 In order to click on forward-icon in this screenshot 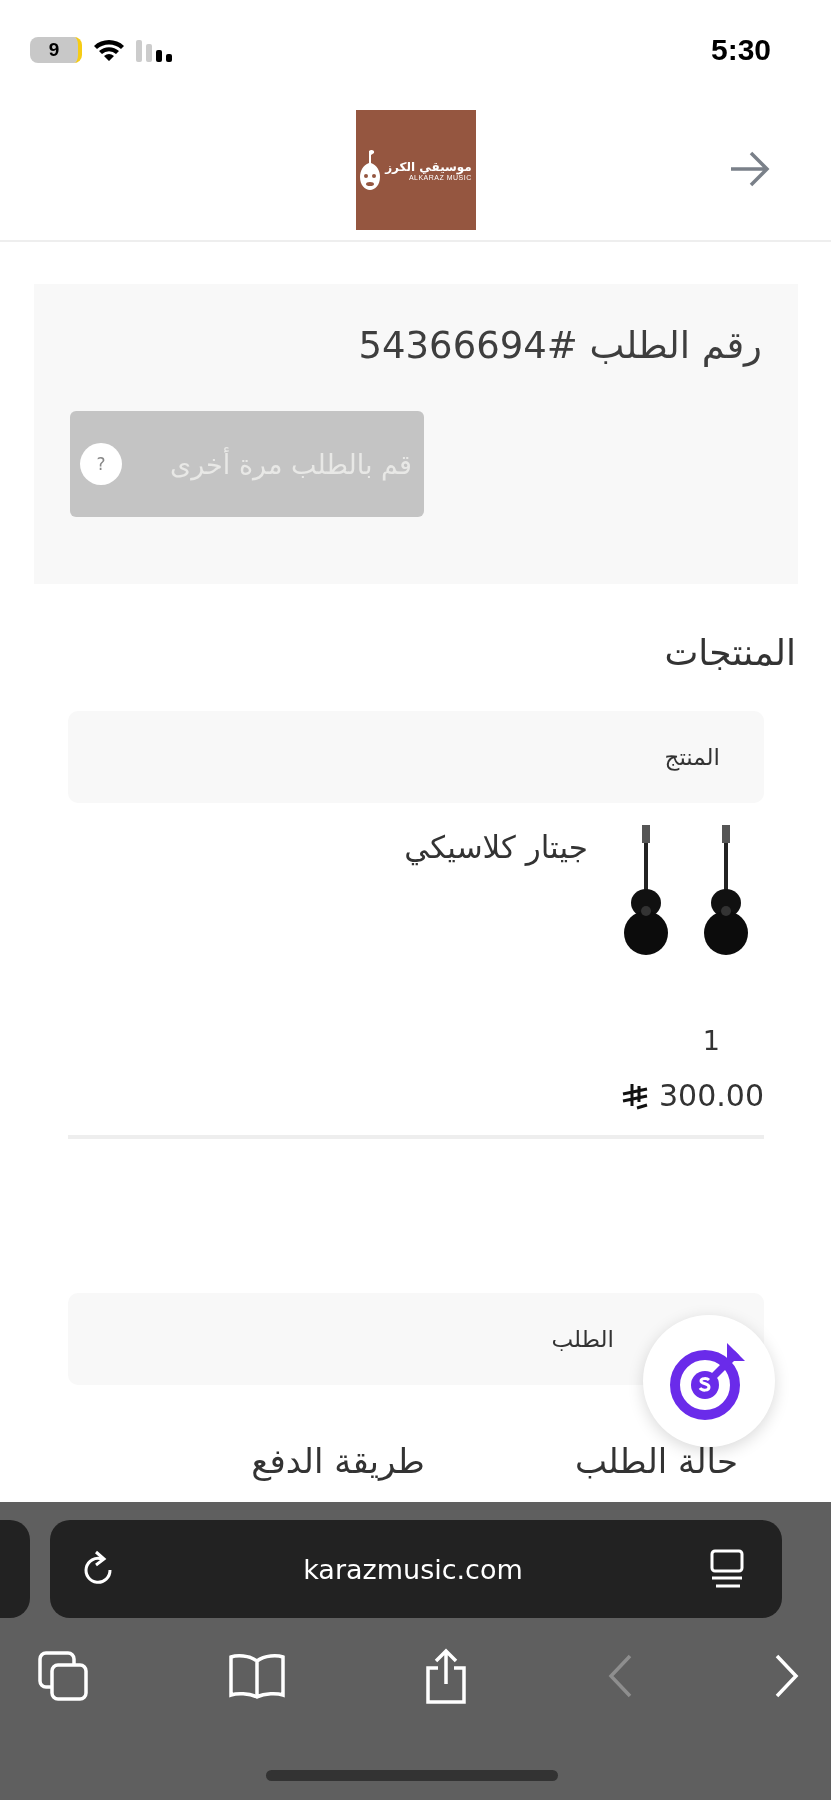, I will do `click(787, 1676)`.